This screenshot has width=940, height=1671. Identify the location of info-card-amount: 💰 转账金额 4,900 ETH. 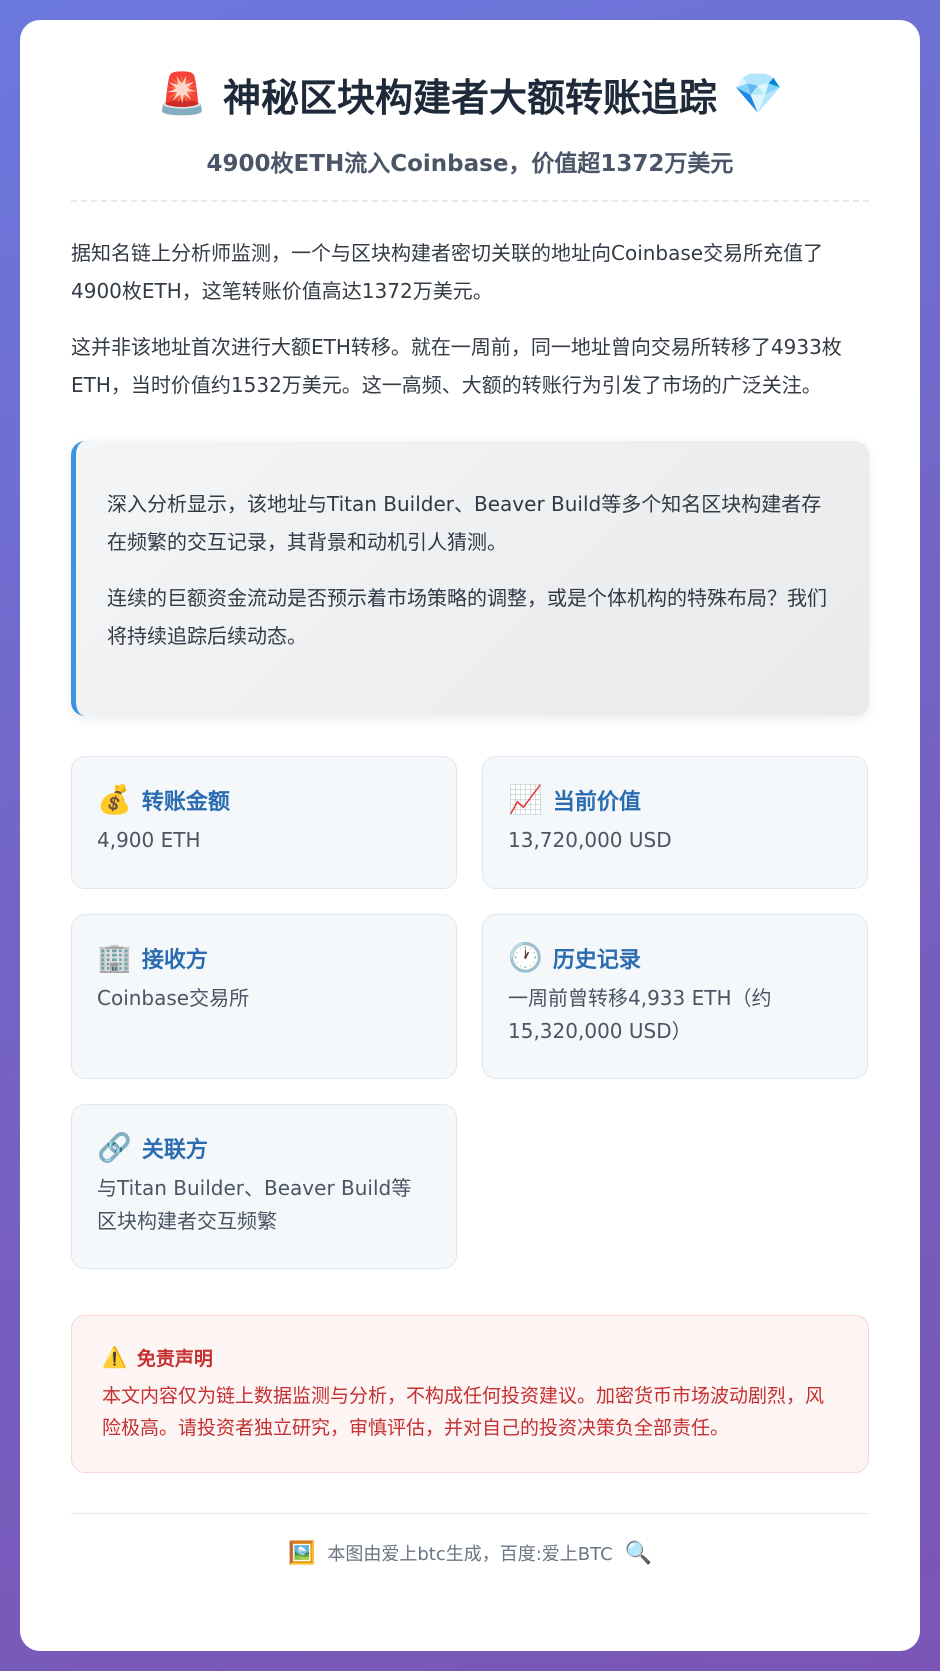
(264, 822).